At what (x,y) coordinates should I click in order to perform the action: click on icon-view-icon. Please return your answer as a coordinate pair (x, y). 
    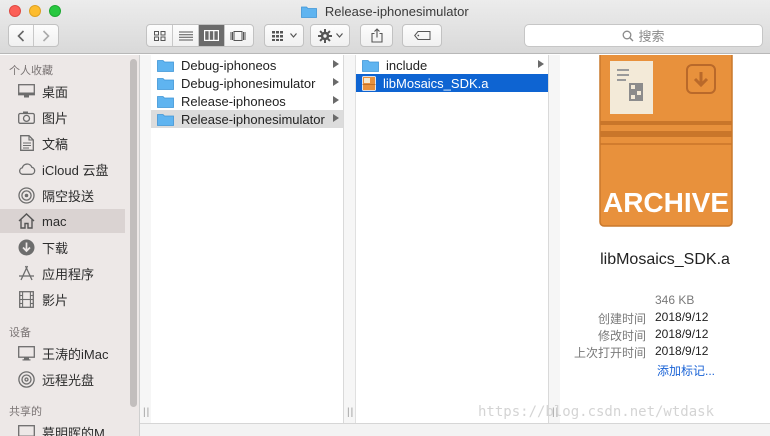
    Looking at the image, I should click on (159, 35).